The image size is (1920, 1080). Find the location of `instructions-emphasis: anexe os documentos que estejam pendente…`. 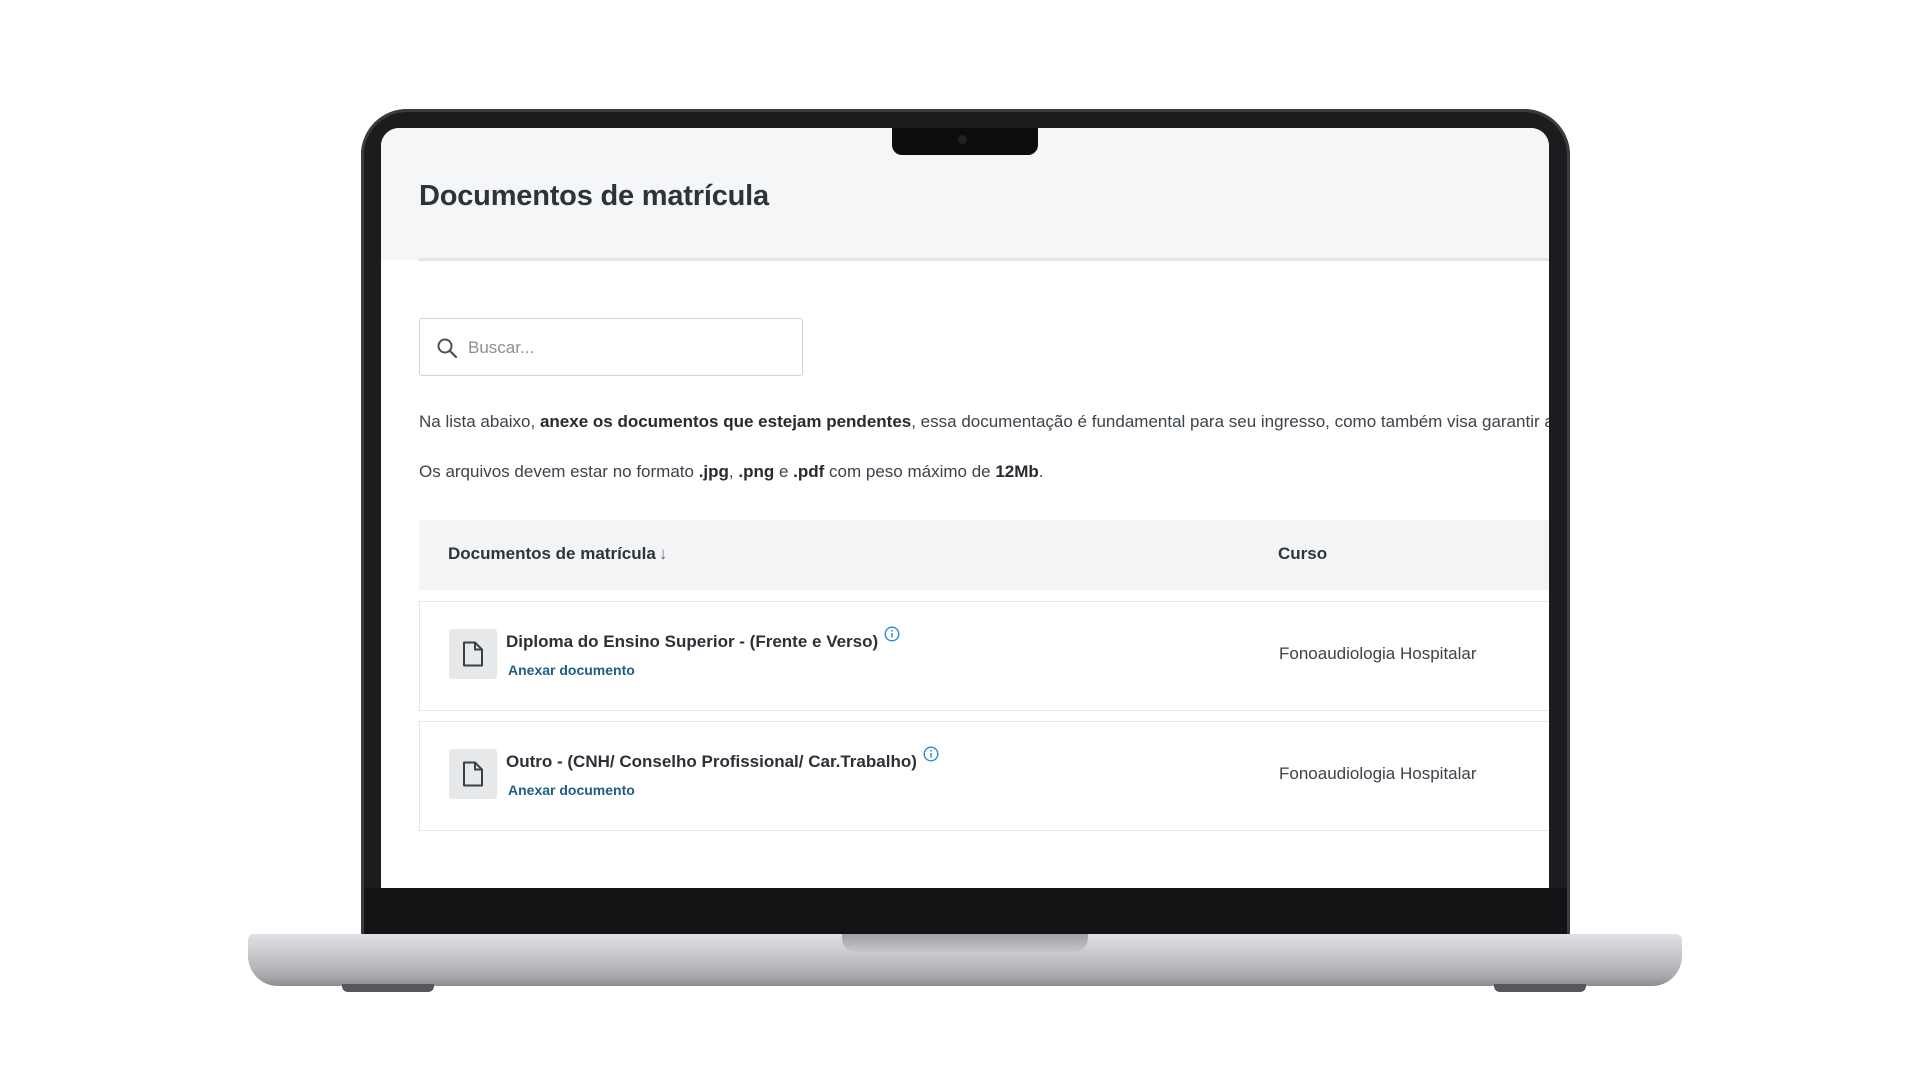

instructions-emphasis: anexe os documentos que estejam pendente… is located at coordinates (725, 421).